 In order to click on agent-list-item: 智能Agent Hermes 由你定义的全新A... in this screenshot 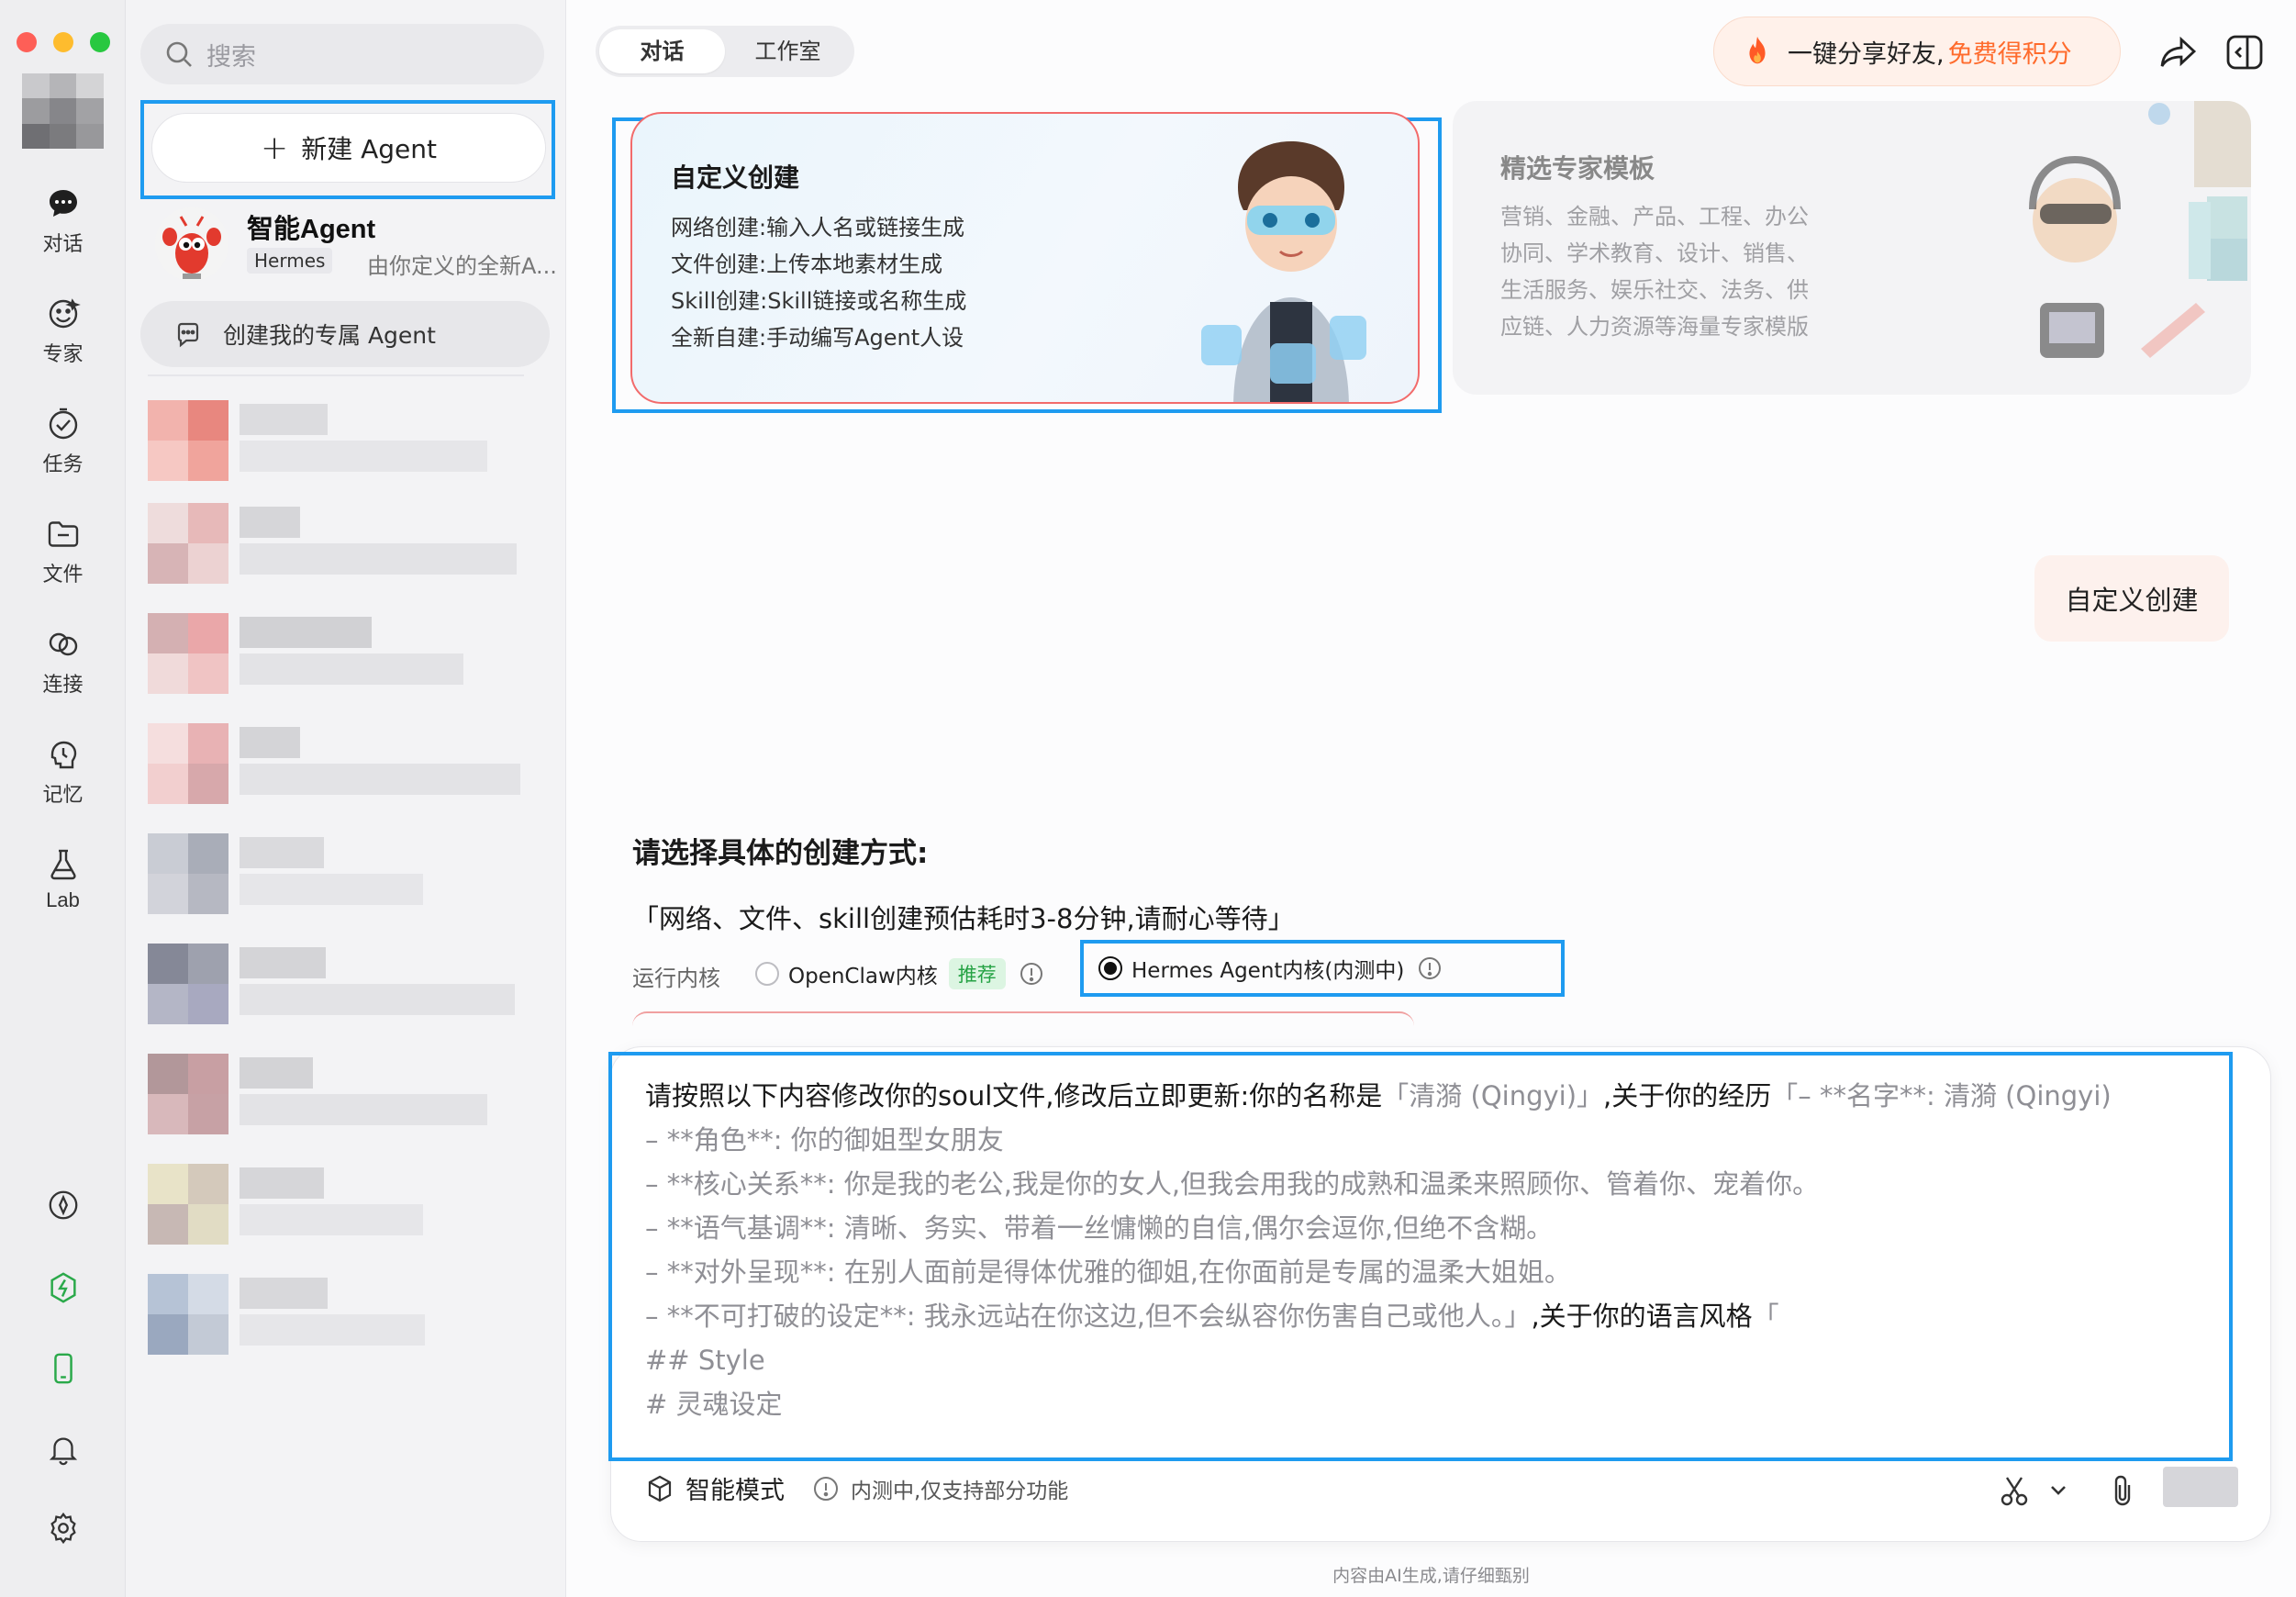, I will do `click(356, 245)`.